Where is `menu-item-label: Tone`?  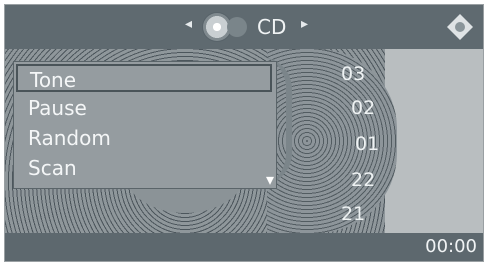 menu-item-label: Tone is located at coordinates (53, 80).